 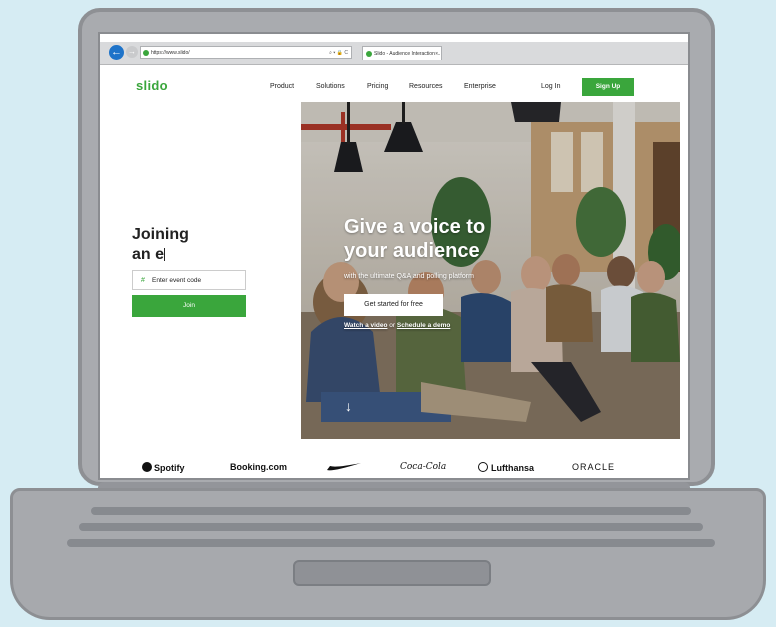 I want to click on nav-enterprise: Enterprise, so click(x=480, y=86).